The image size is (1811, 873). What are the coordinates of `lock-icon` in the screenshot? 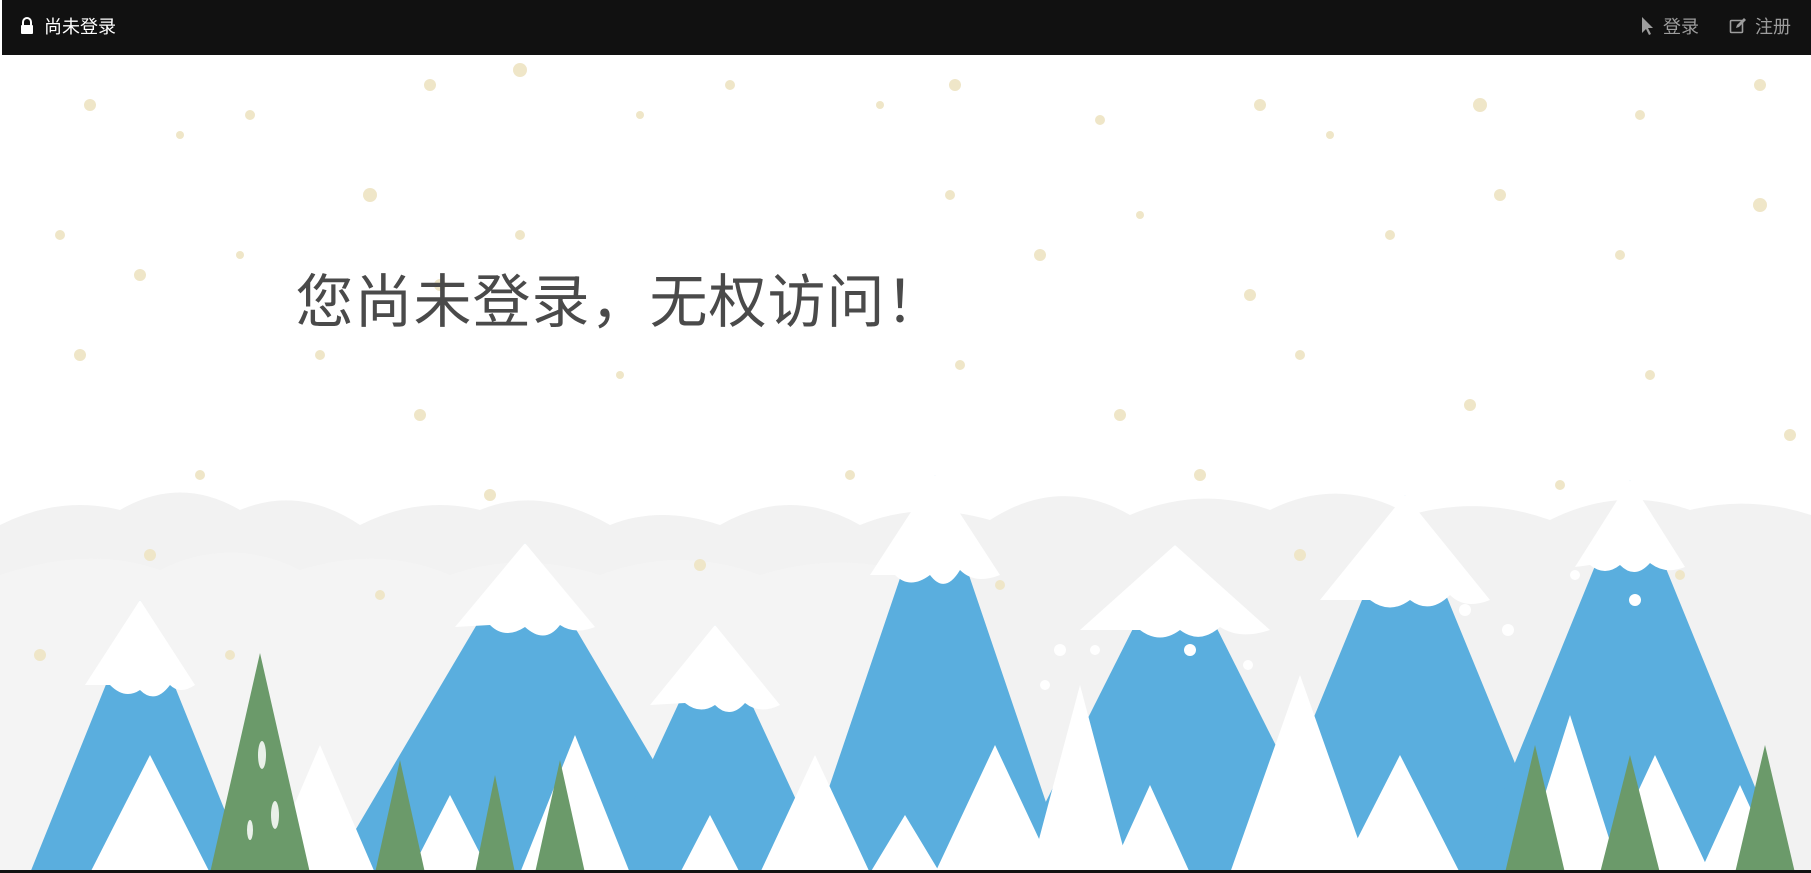 It's located at (27, 26).